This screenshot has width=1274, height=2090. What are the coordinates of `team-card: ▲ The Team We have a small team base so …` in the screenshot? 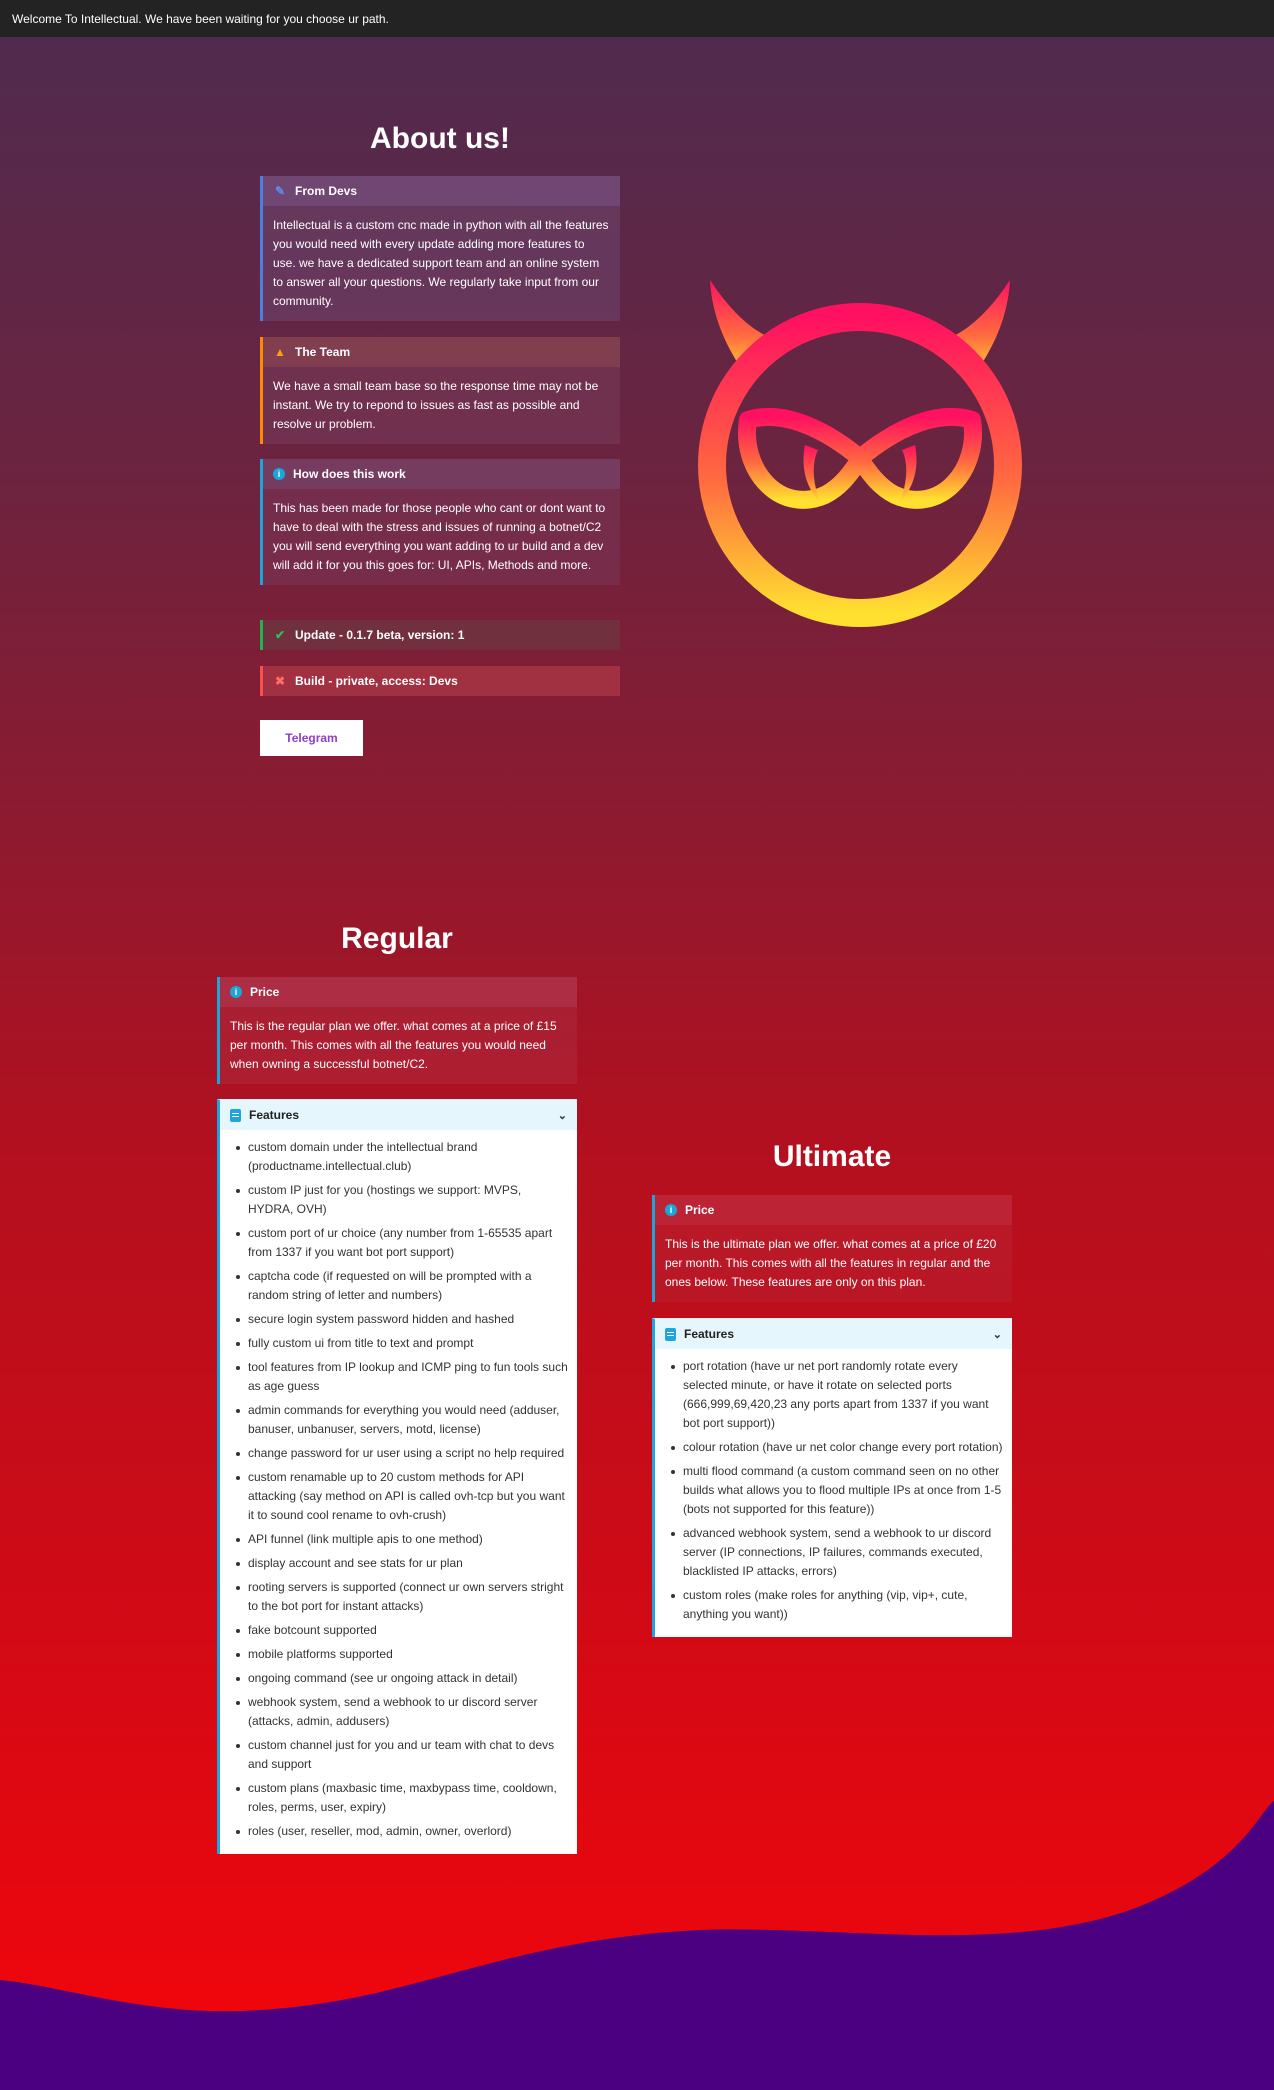 It's located at (440, 390).